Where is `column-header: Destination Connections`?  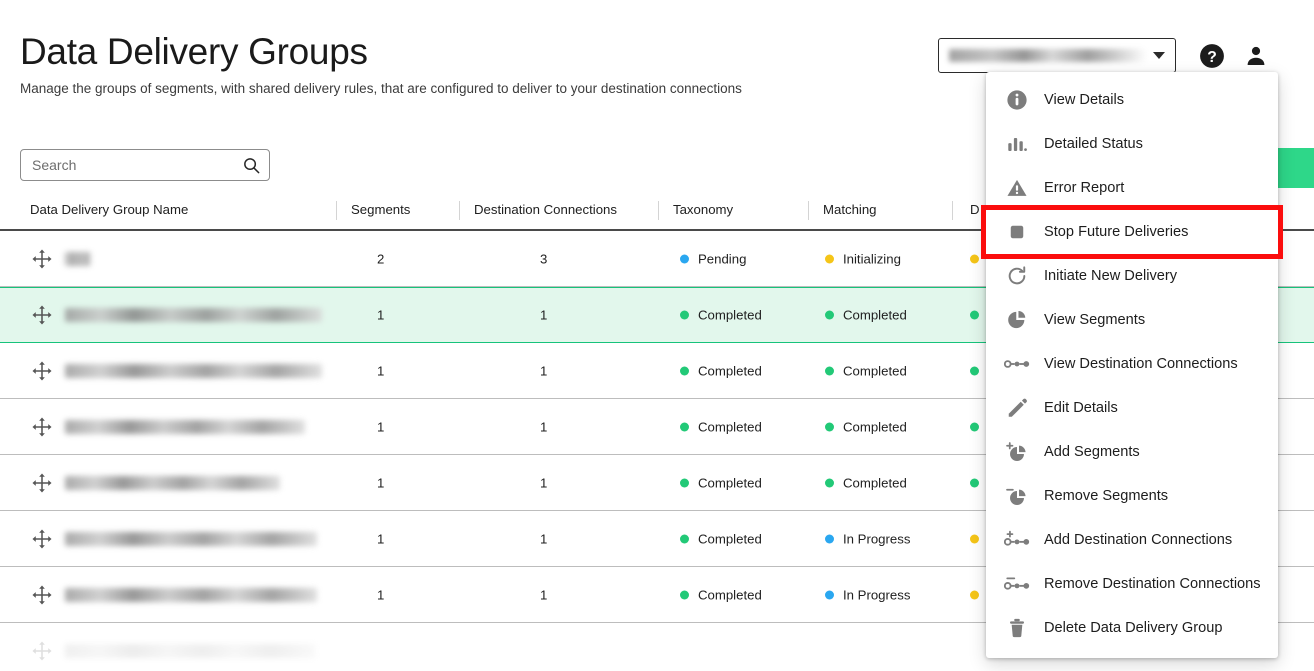
column-header: Destination Connections is located at coordinates (545, 209).